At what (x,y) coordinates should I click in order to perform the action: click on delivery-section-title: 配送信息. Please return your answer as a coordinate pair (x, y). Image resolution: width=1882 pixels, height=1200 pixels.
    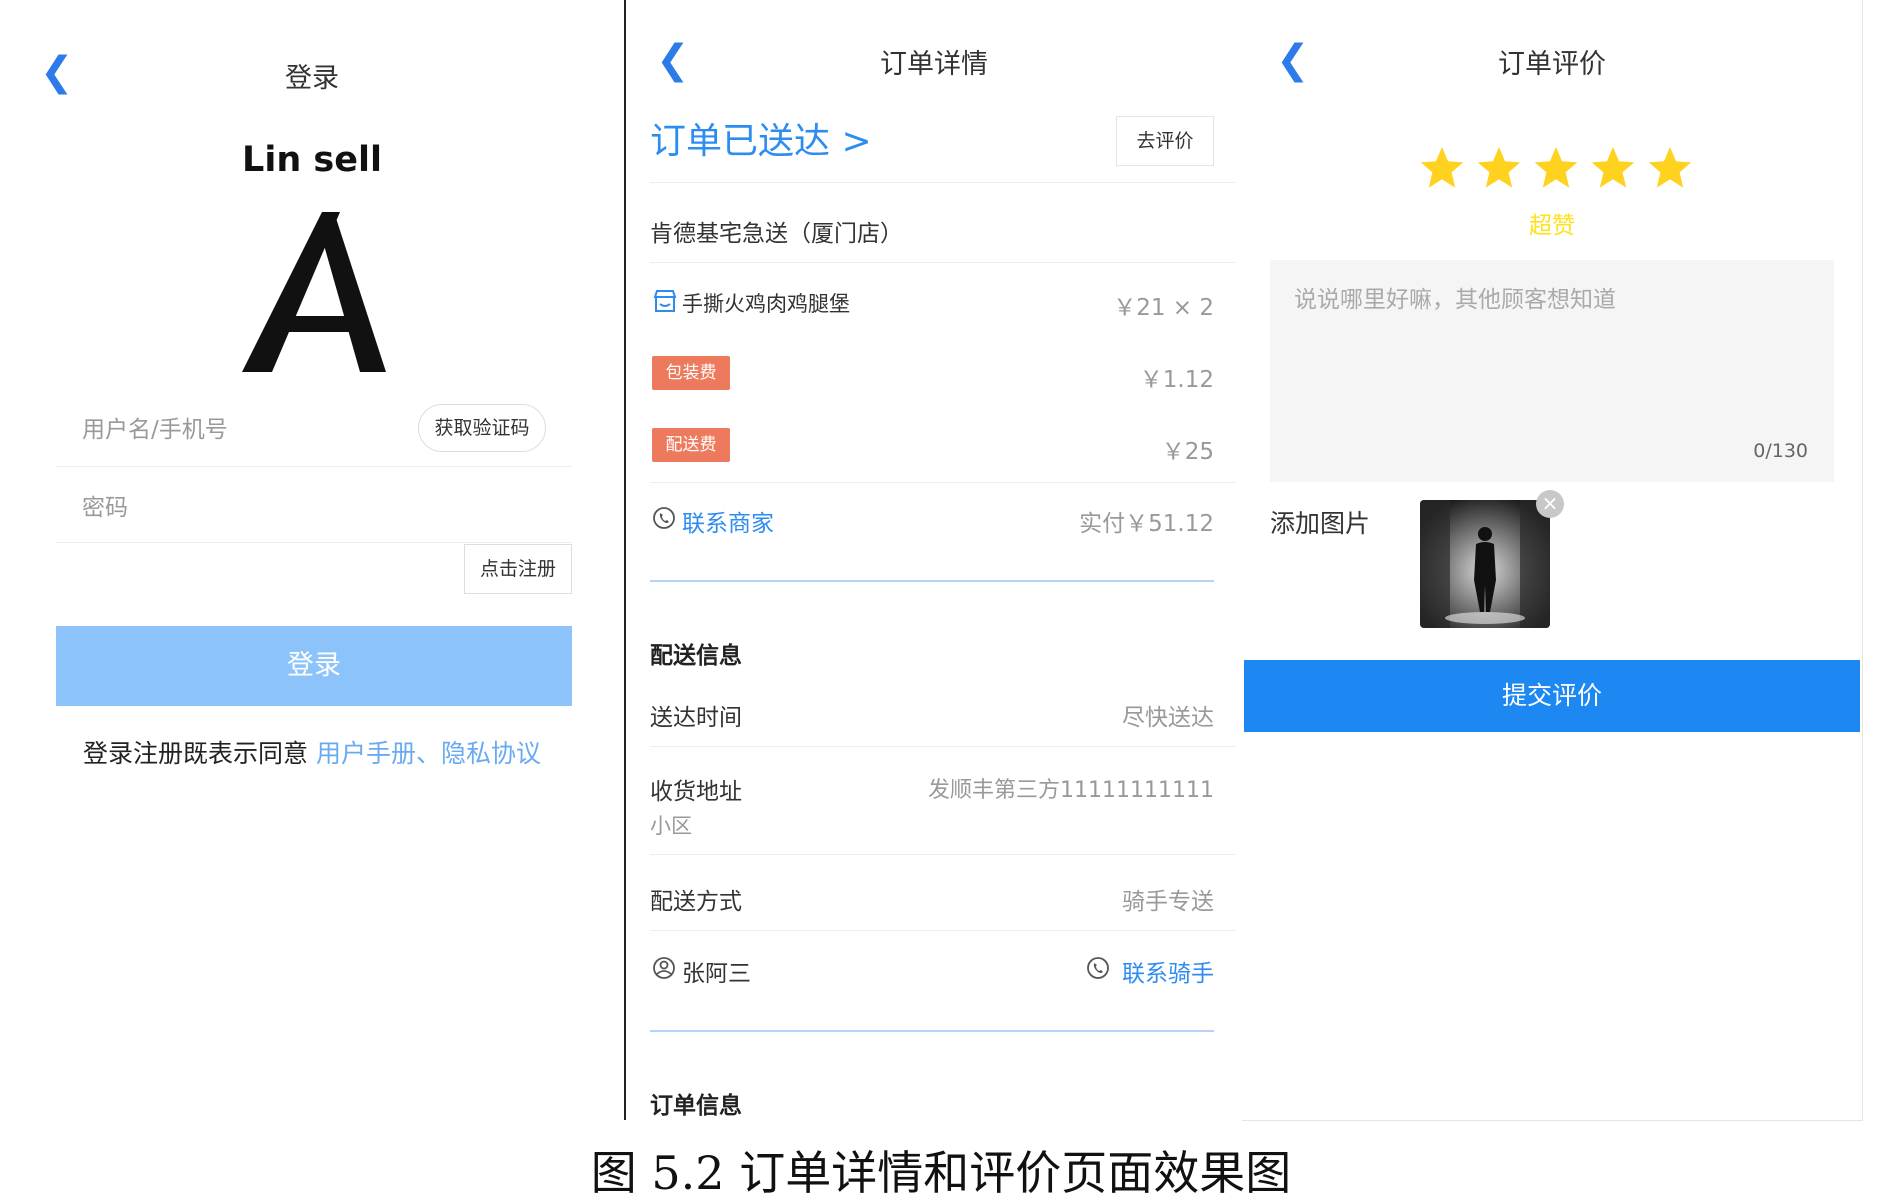
    Looking at the image, I should click on (696, 656).